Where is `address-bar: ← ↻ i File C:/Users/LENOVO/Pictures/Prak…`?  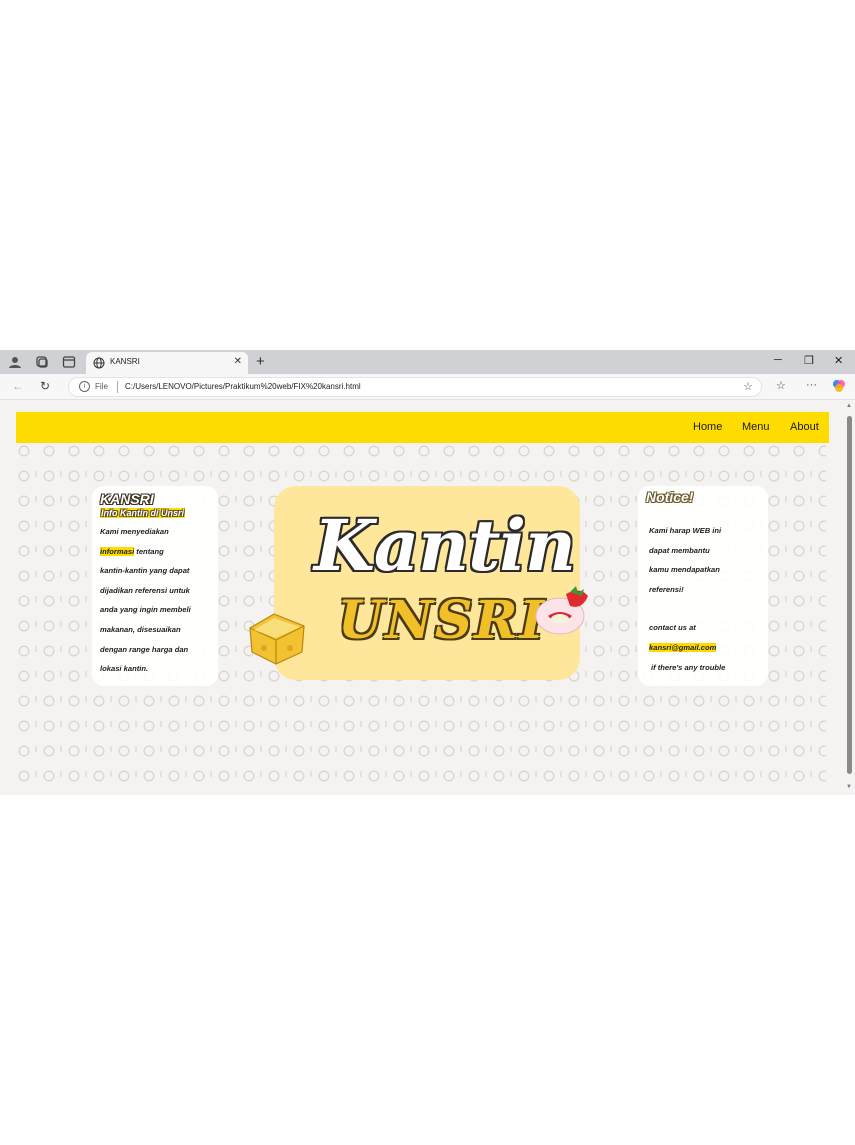
address-bar: ← ↻ i File C:/Users/LENOVO/Pictures/Prak… is located at coordinates (427, 387).